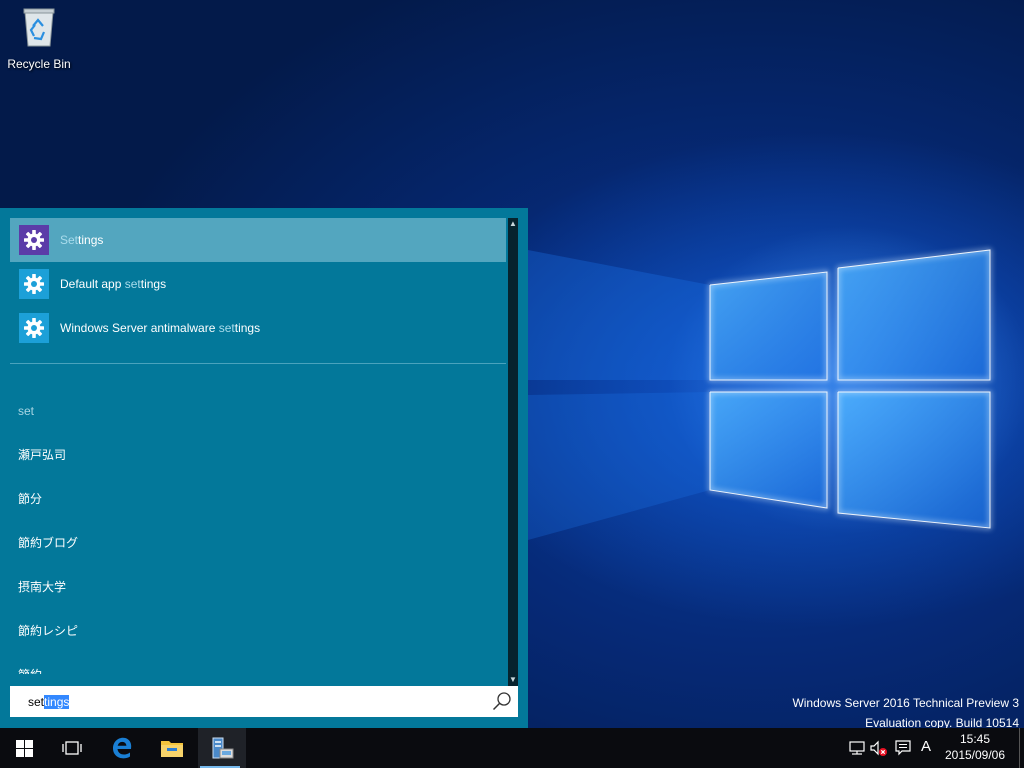 The height and width of the screenshot is (768, 1024). I want to click on show-desktop-button, so click(1021, 748).